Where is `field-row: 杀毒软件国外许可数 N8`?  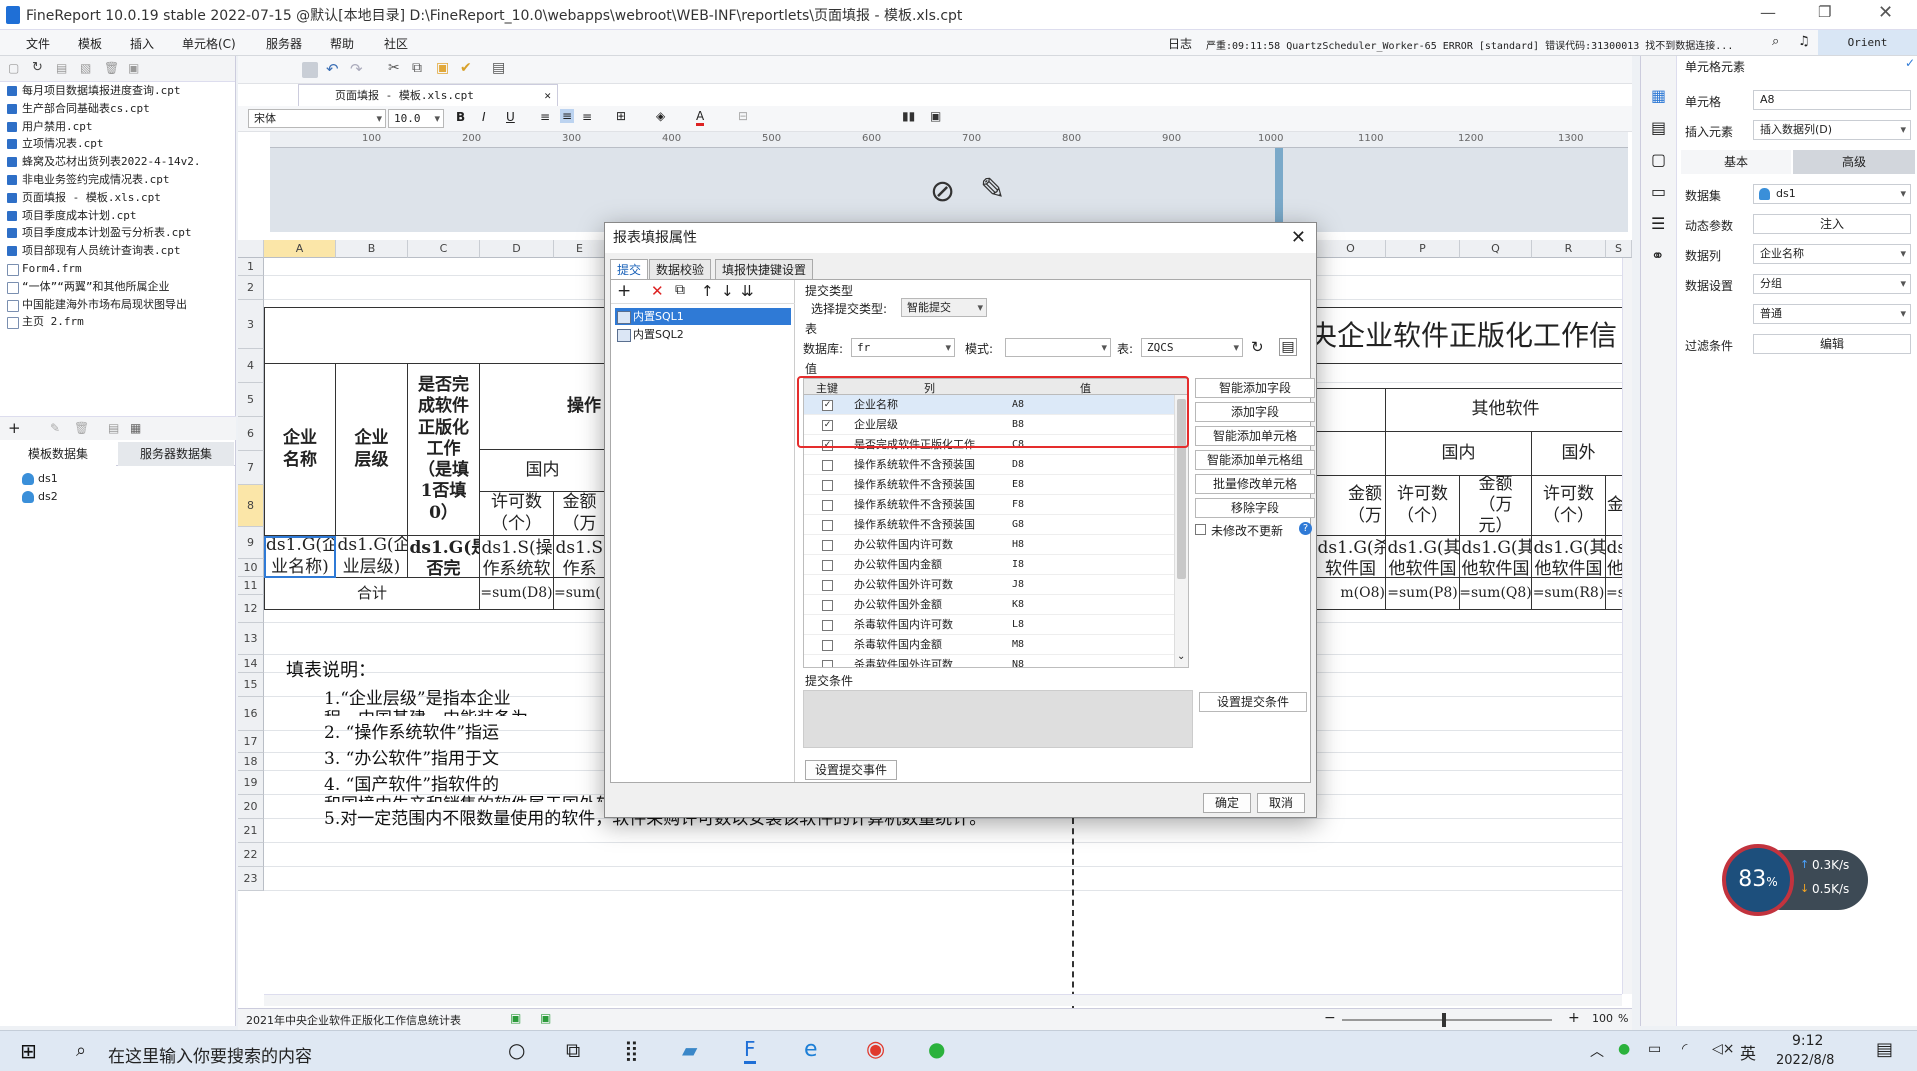
field-row: 杀毒软件国外许可数 N8 is located at coordinates (989, 661).